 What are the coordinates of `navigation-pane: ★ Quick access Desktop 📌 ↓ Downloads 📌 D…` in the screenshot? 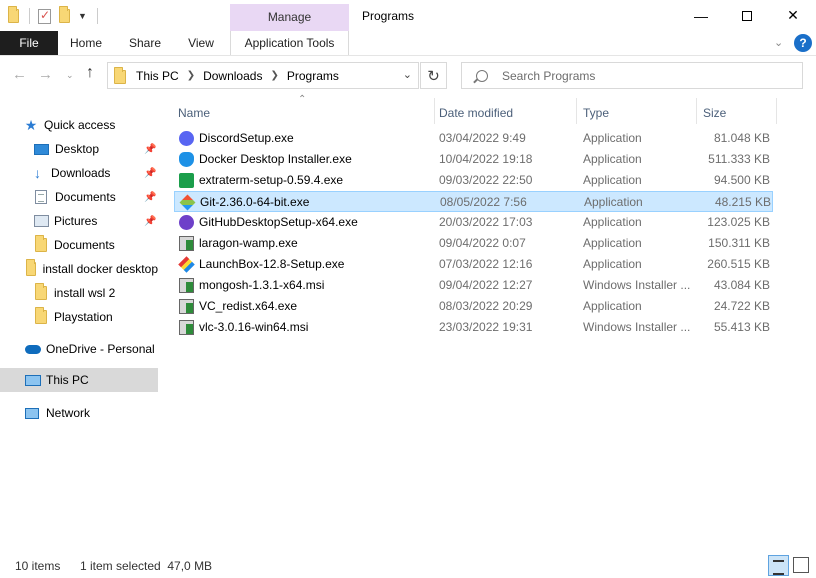 It's located at (80, 263).